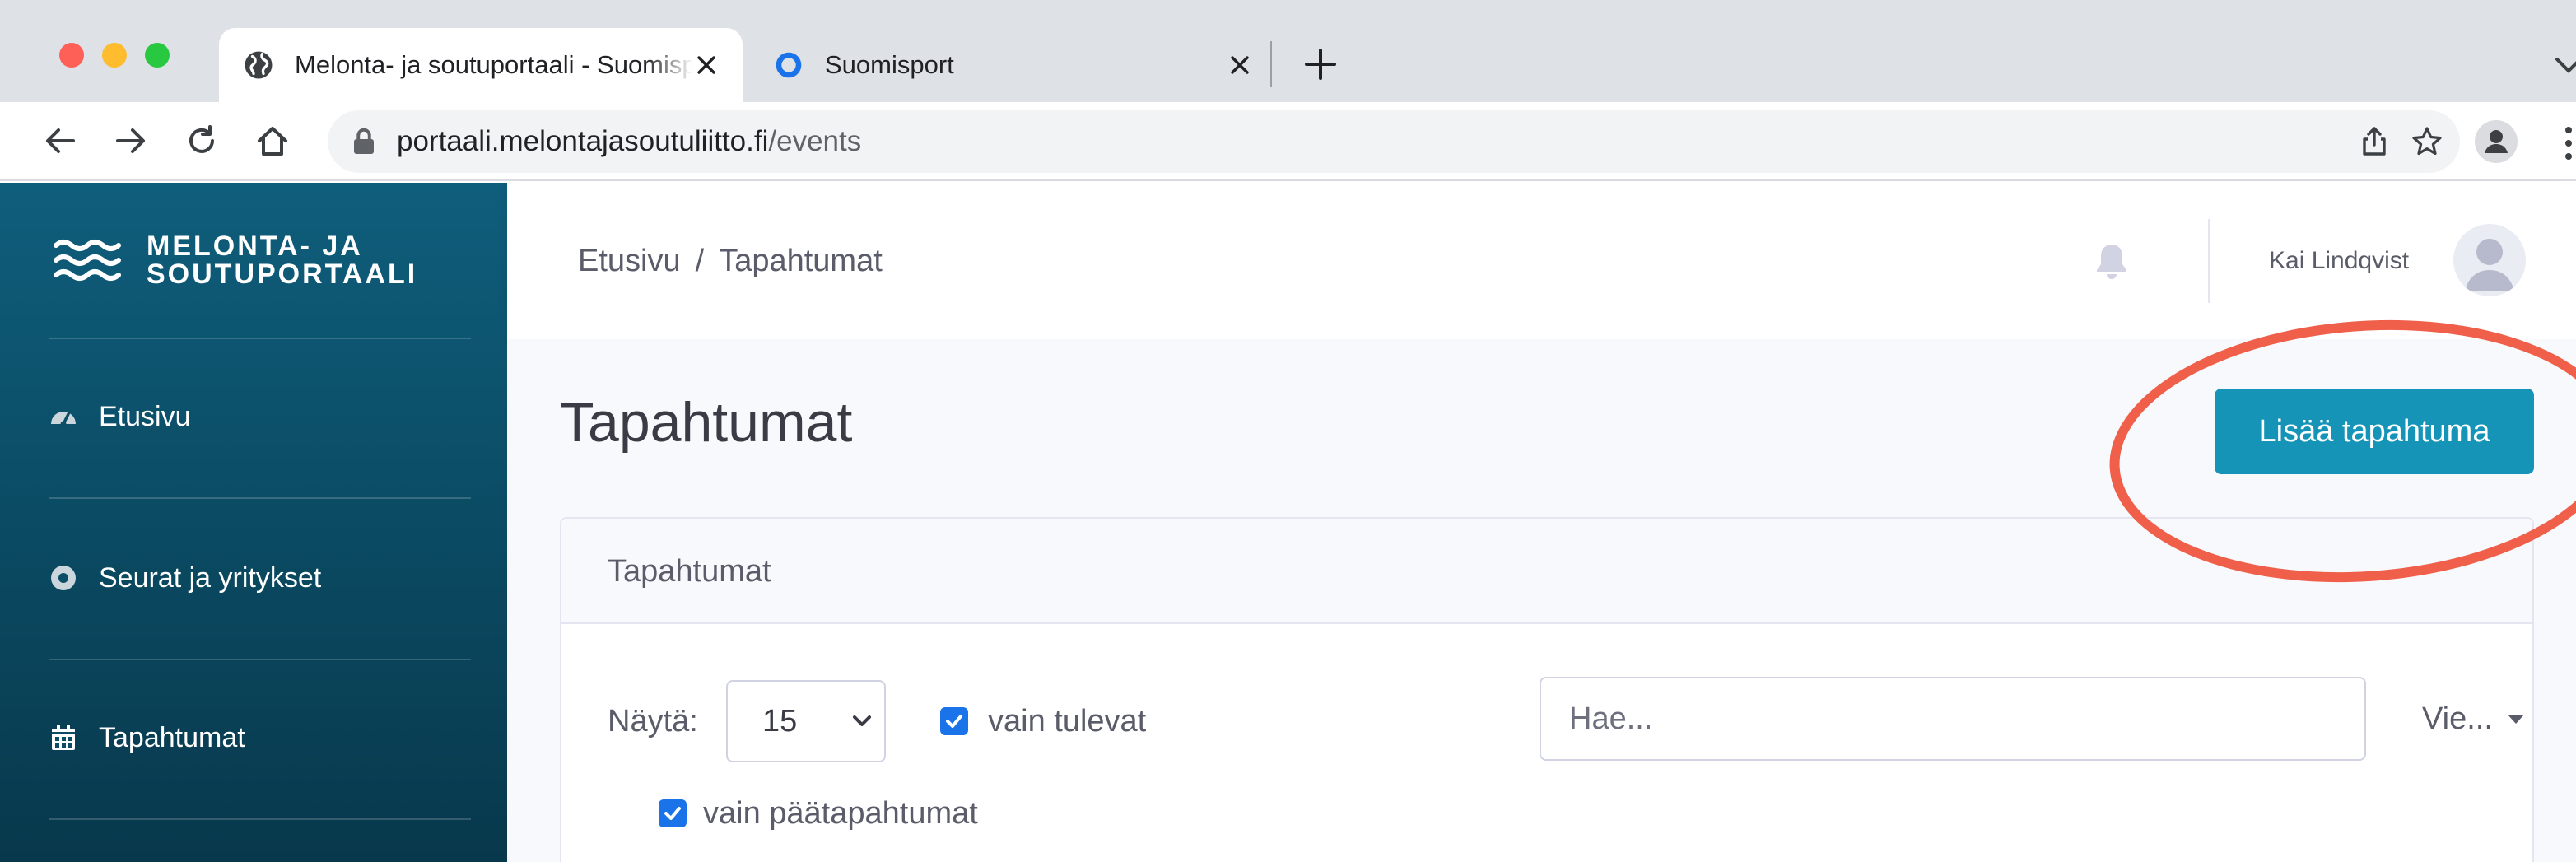 The image size is (2576, 862). I want to click on sidebar-item-label: Tapahtumat, so click(172, 737).